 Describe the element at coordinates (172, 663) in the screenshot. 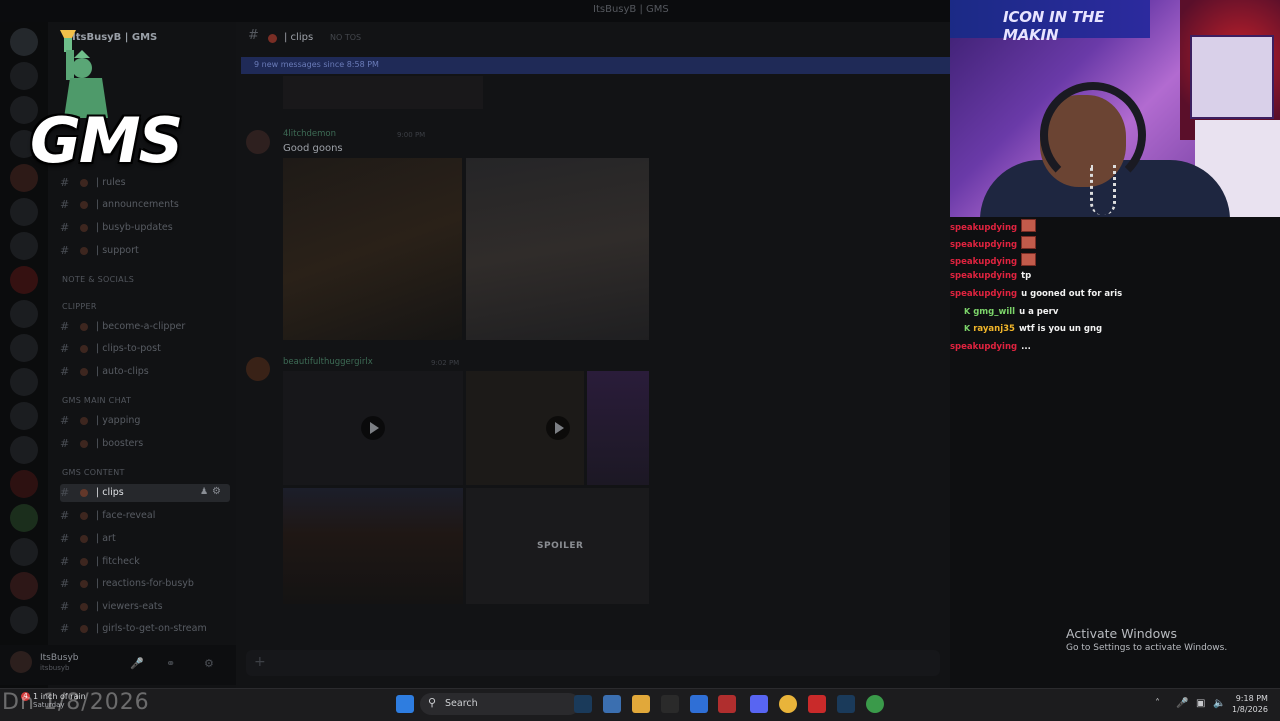

I see `headphones-icon: ⚭` at that location.